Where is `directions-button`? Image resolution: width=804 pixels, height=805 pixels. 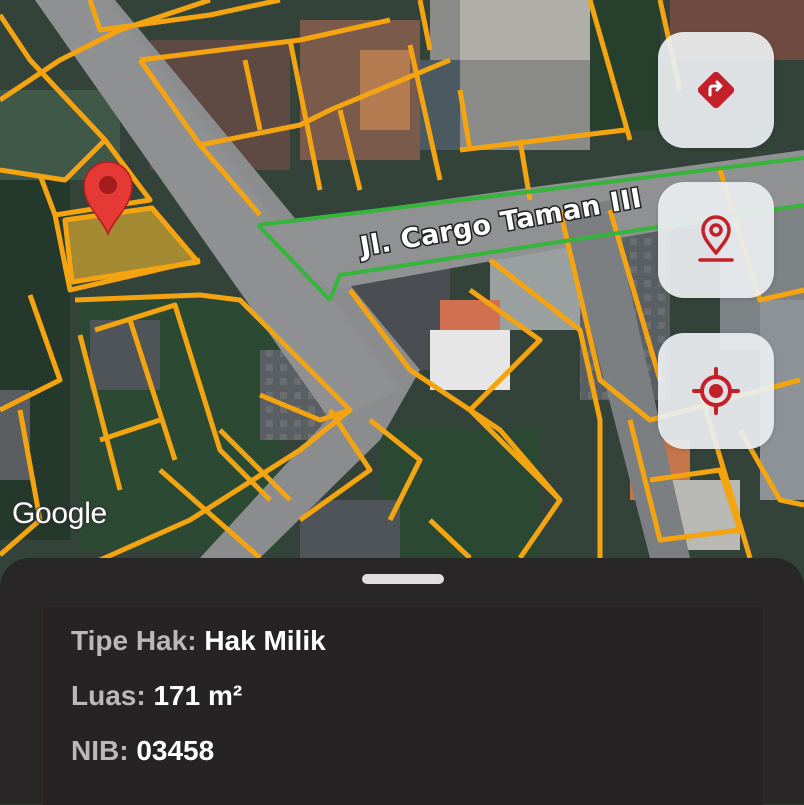 directions-button is located at coordinates (716, 90).